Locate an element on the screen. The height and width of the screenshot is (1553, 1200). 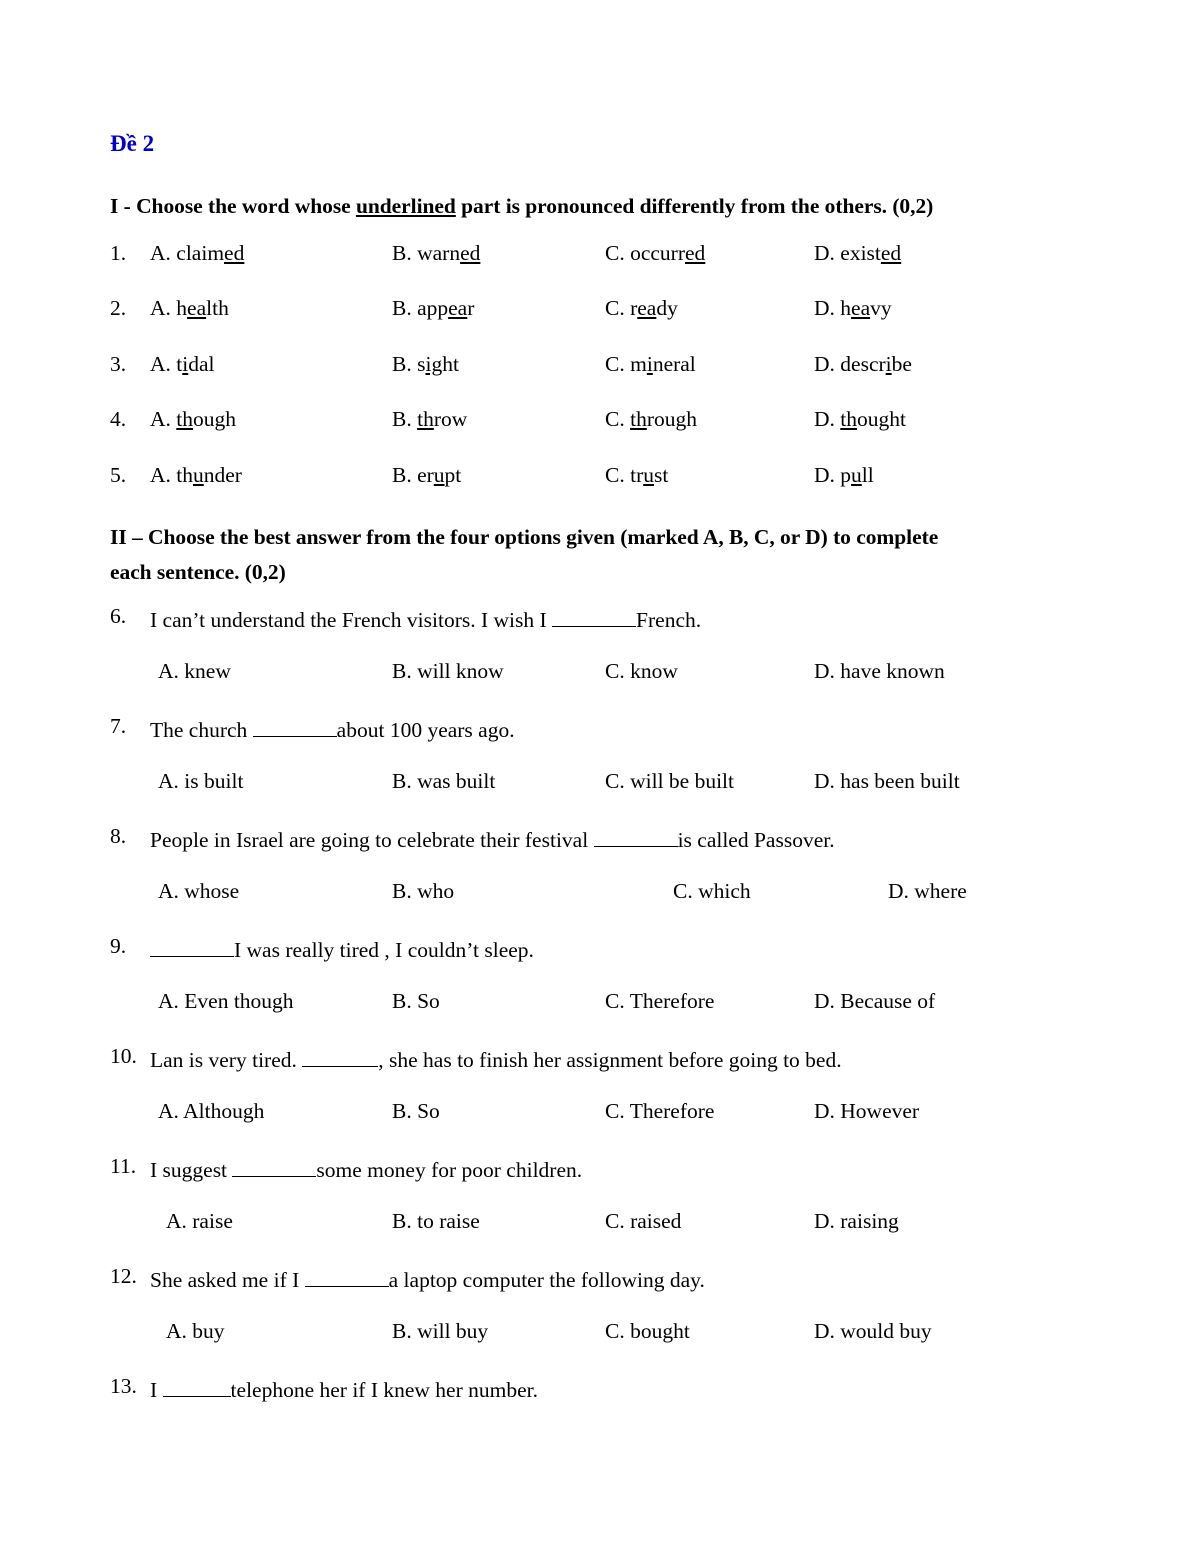
option-b: B. appear is located at coordinates (433, 309).